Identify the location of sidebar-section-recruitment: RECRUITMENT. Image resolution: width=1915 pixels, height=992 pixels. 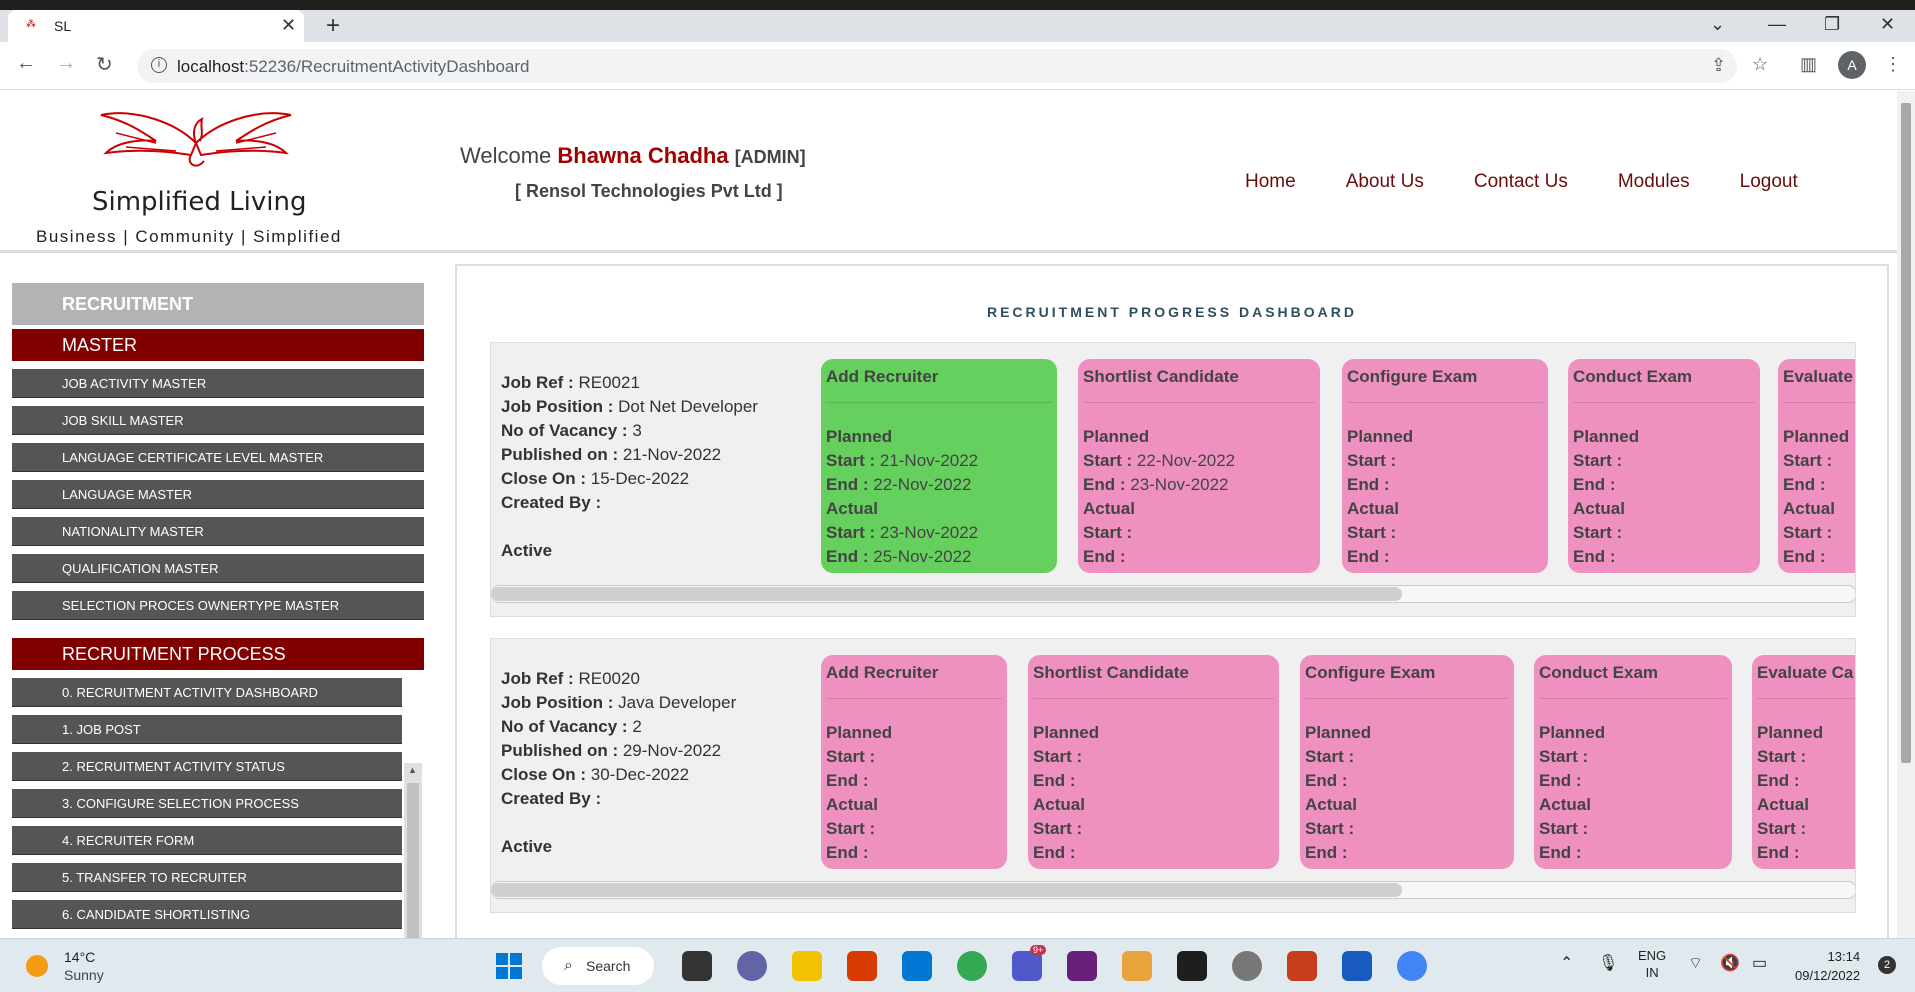
(218, 304).